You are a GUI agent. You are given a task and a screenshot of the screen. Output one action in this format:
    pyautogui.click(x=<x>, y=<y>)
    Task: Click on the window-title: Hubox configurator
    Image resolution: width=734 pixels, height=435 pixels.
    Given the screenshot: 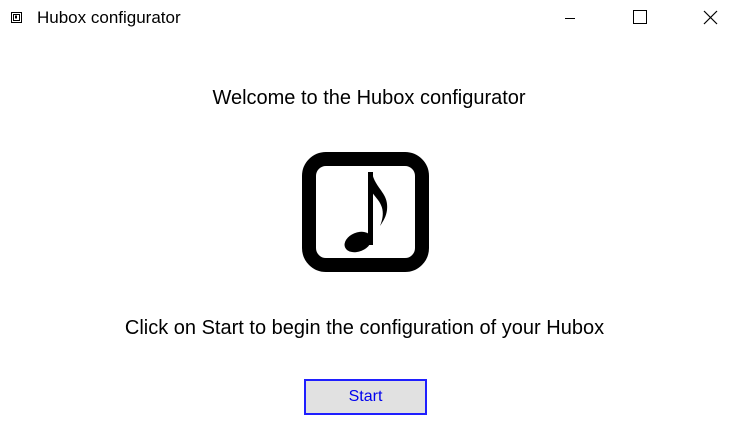 What is the action you would take?
    pyautogui.click(x=109, y=17)
    